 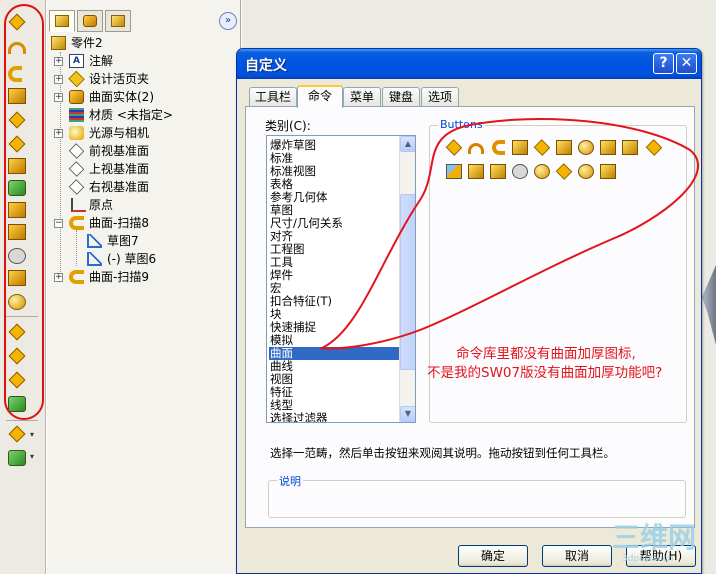 I want to click on tree-item-label: 注解, so click(x=101, y=61).